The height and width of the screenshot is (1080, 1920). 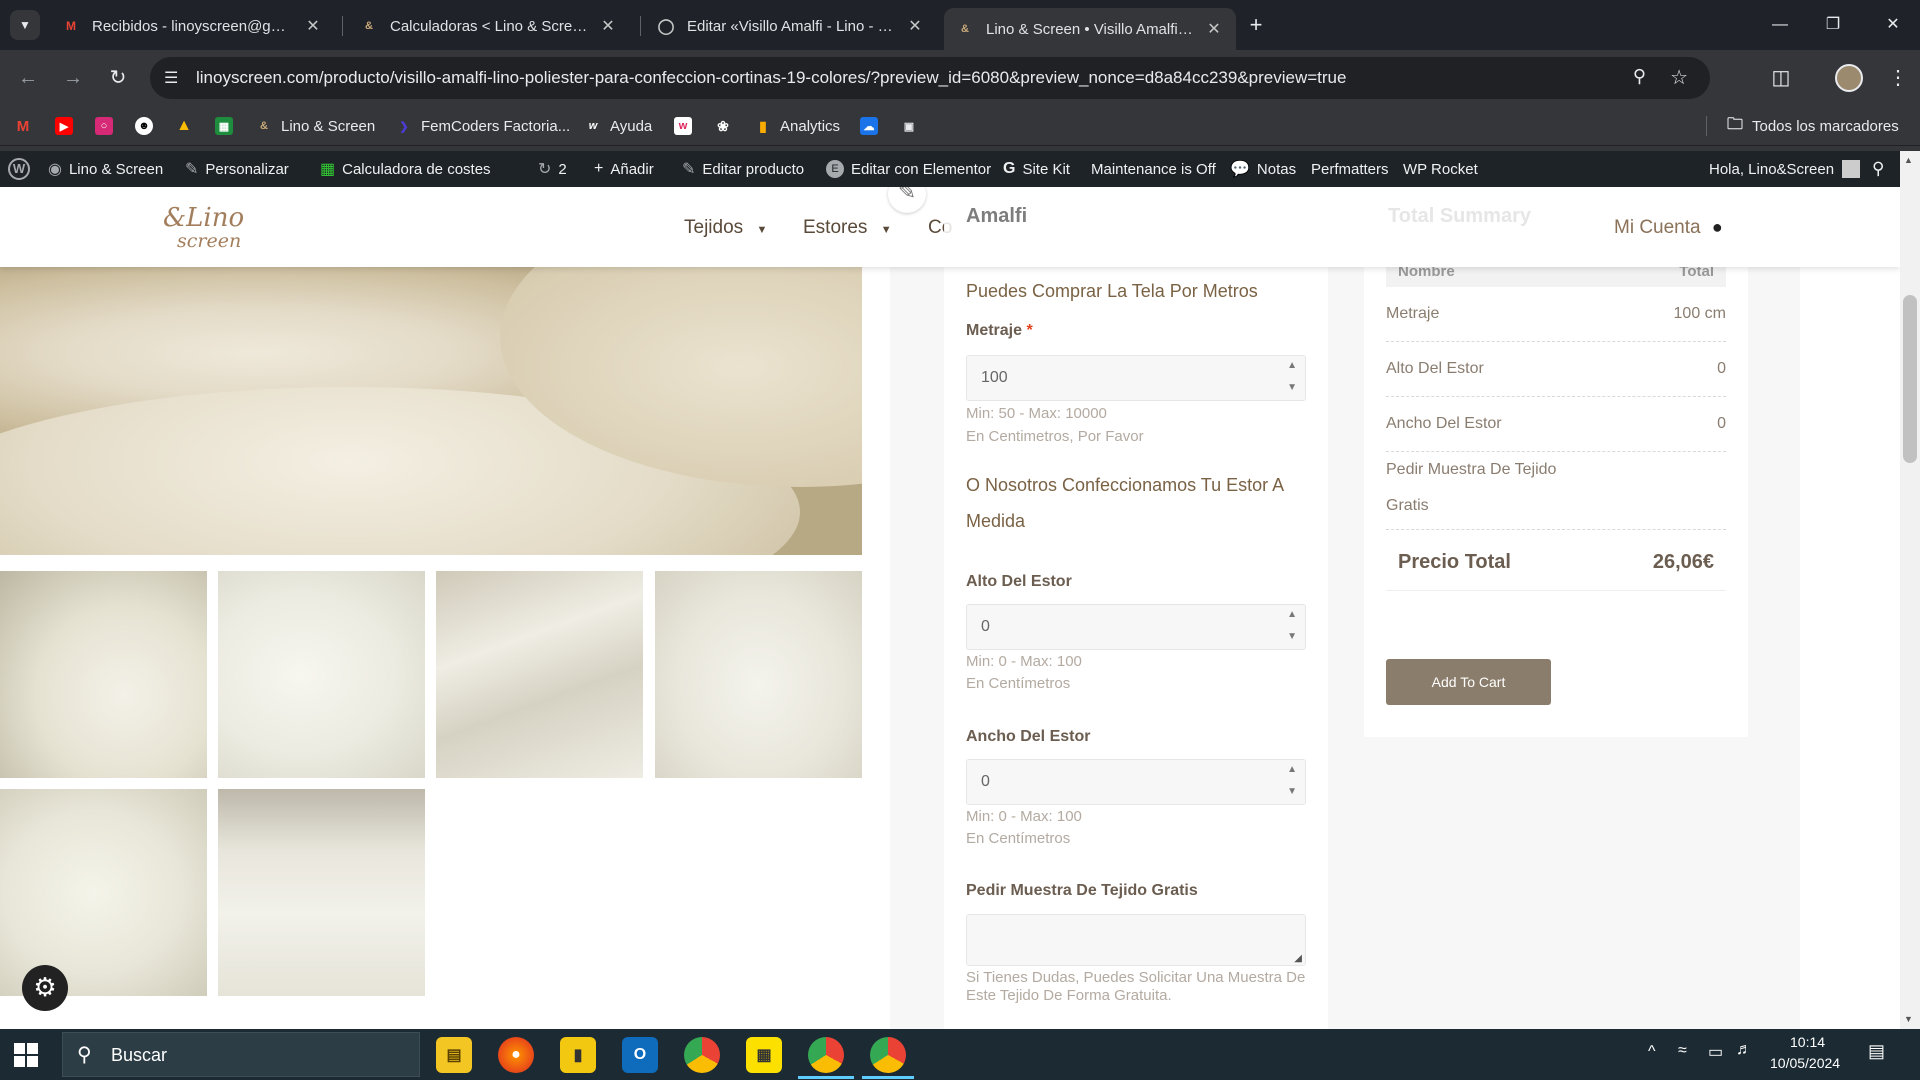 I want to click on bookmark-star-icon: ☆, so click(x=1679, y=77).